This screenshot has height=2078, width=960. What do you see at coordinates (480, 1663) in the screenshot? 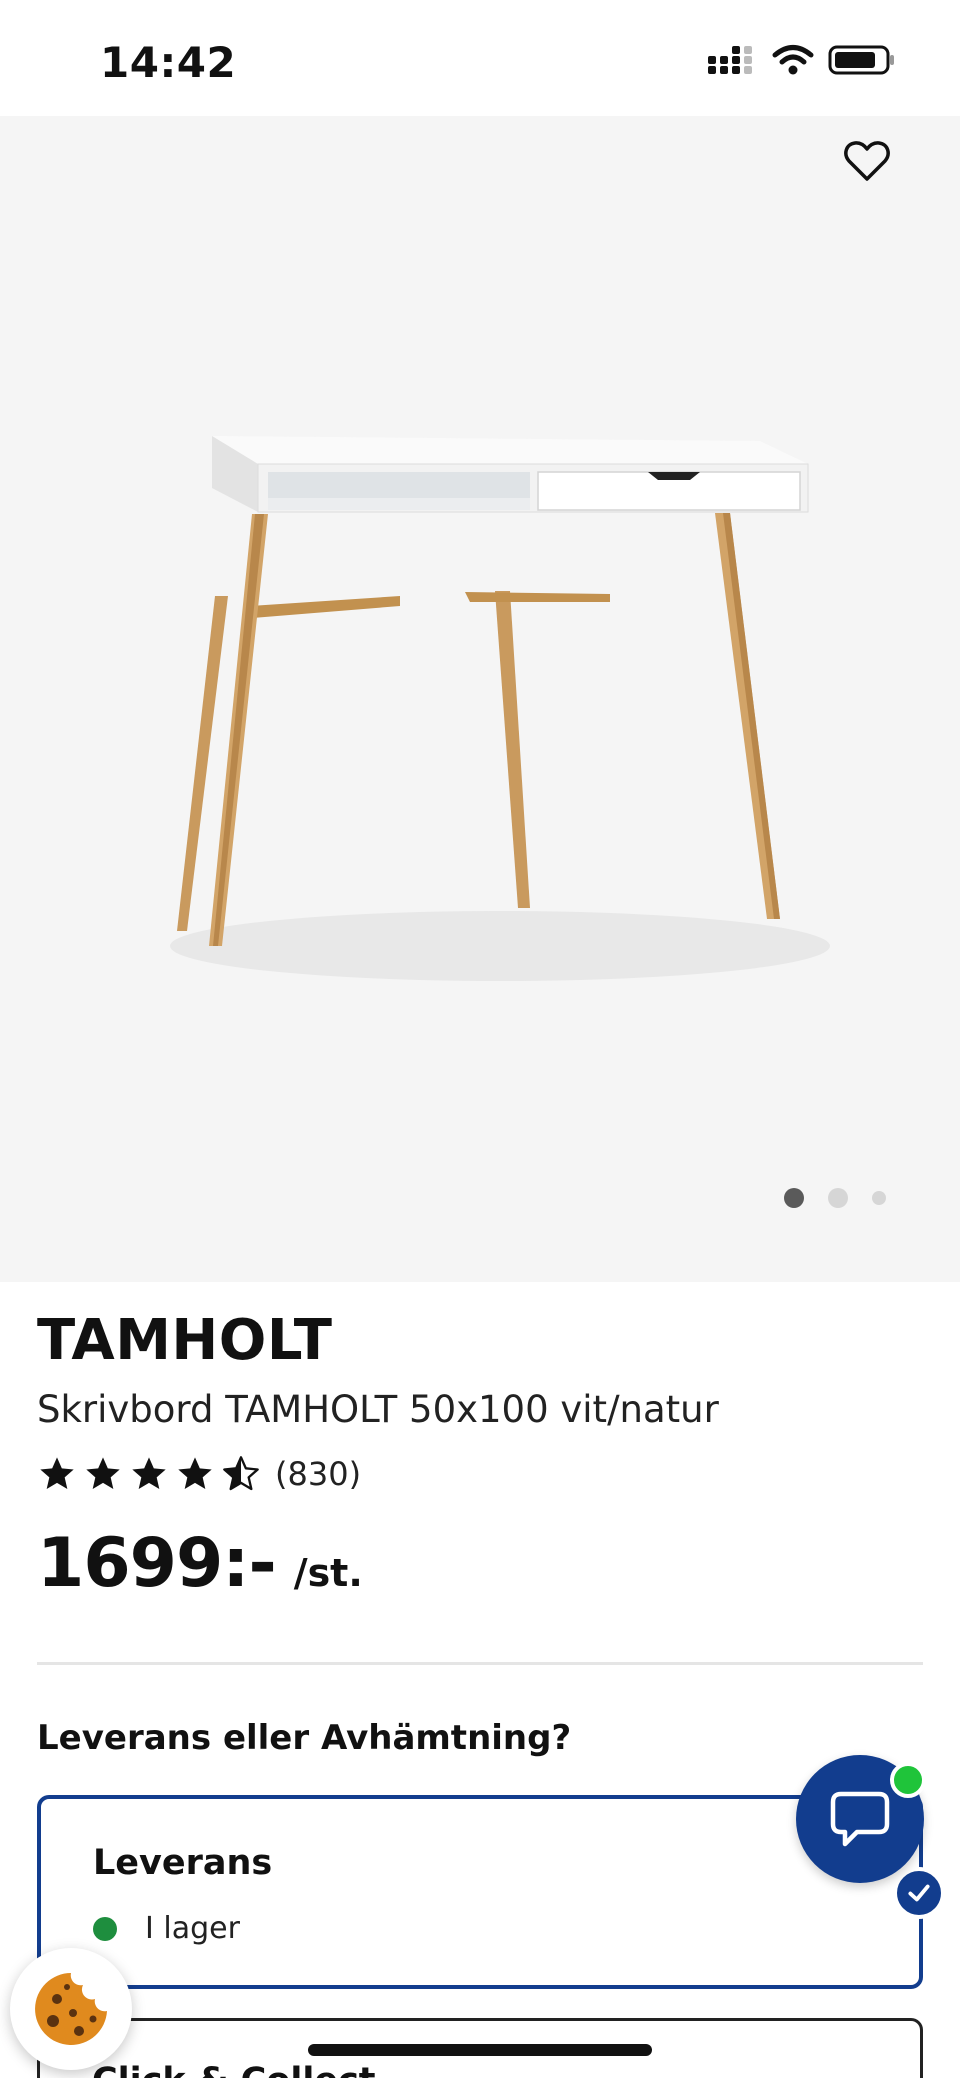
I see `divider` at bounding box center [480, 1663].